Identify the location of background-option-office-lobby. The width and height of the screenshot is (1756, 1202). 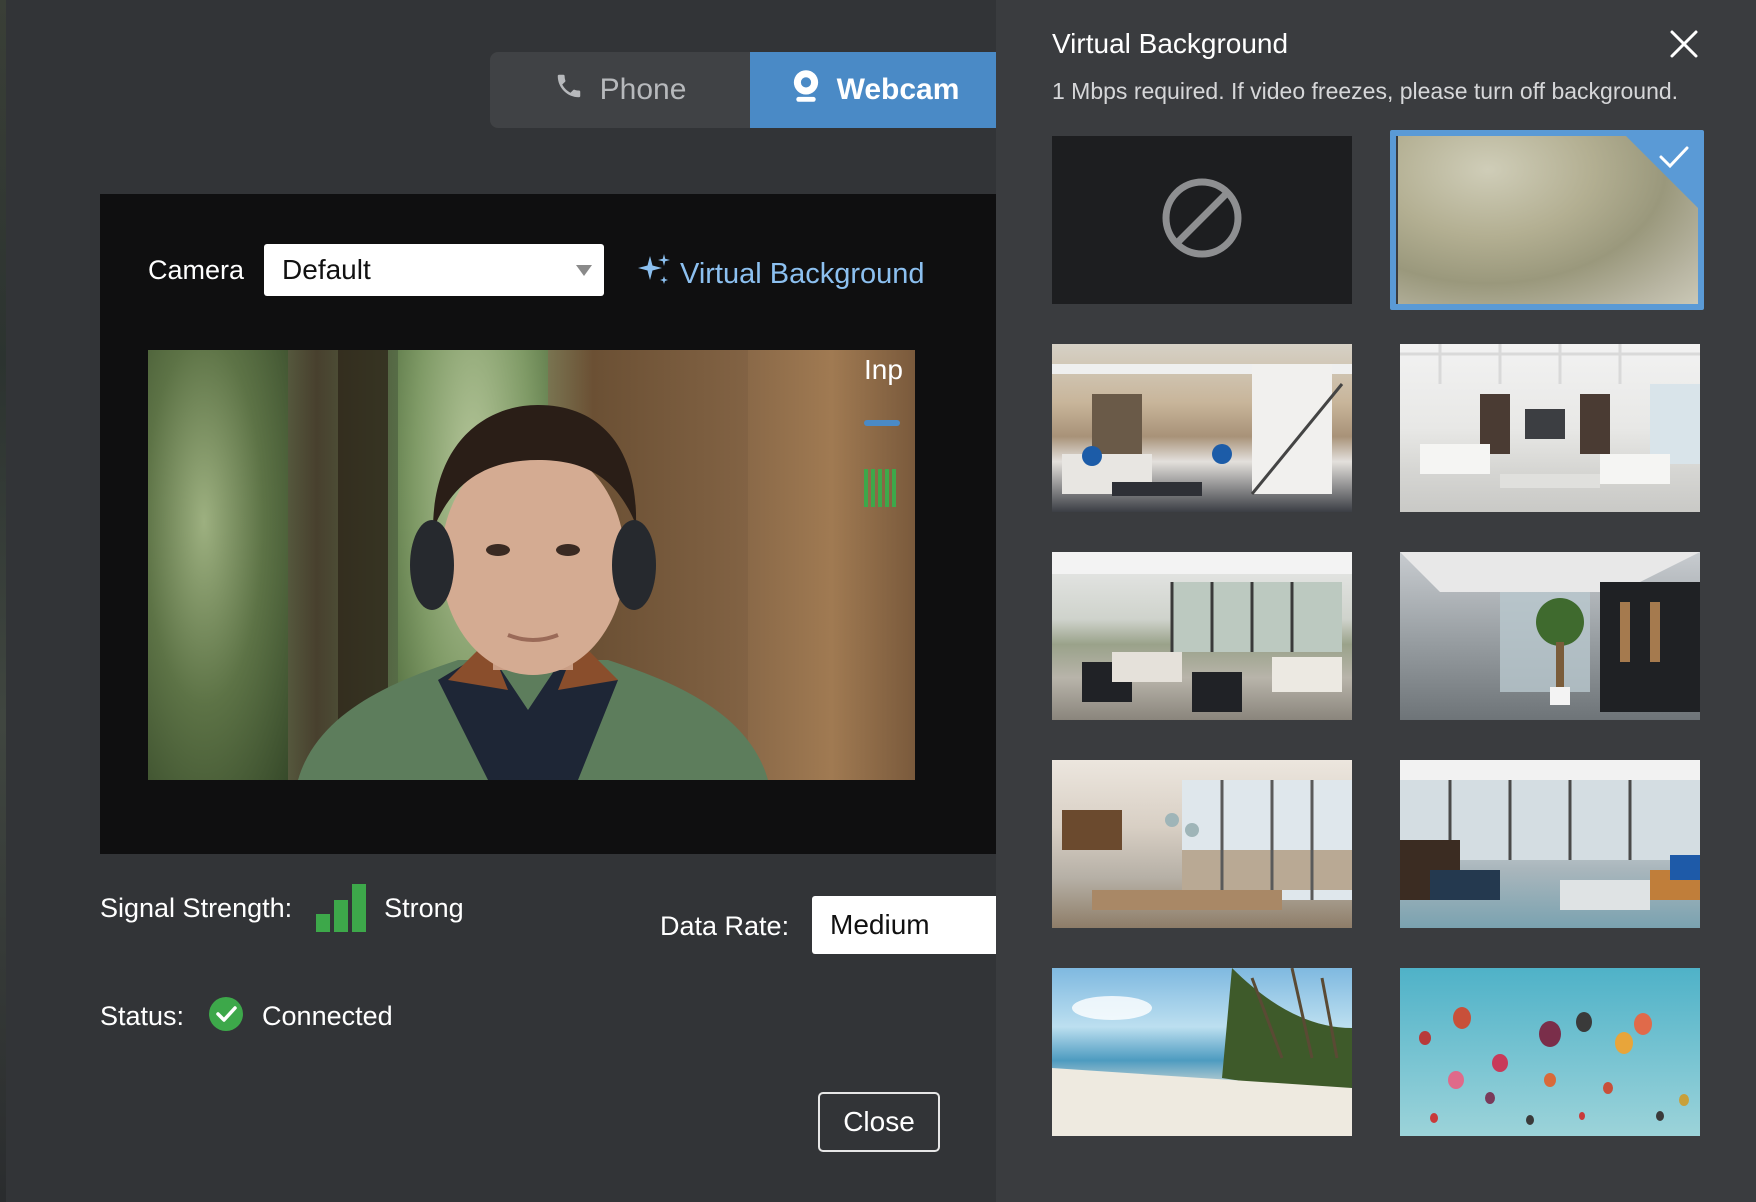
(1550, 636).